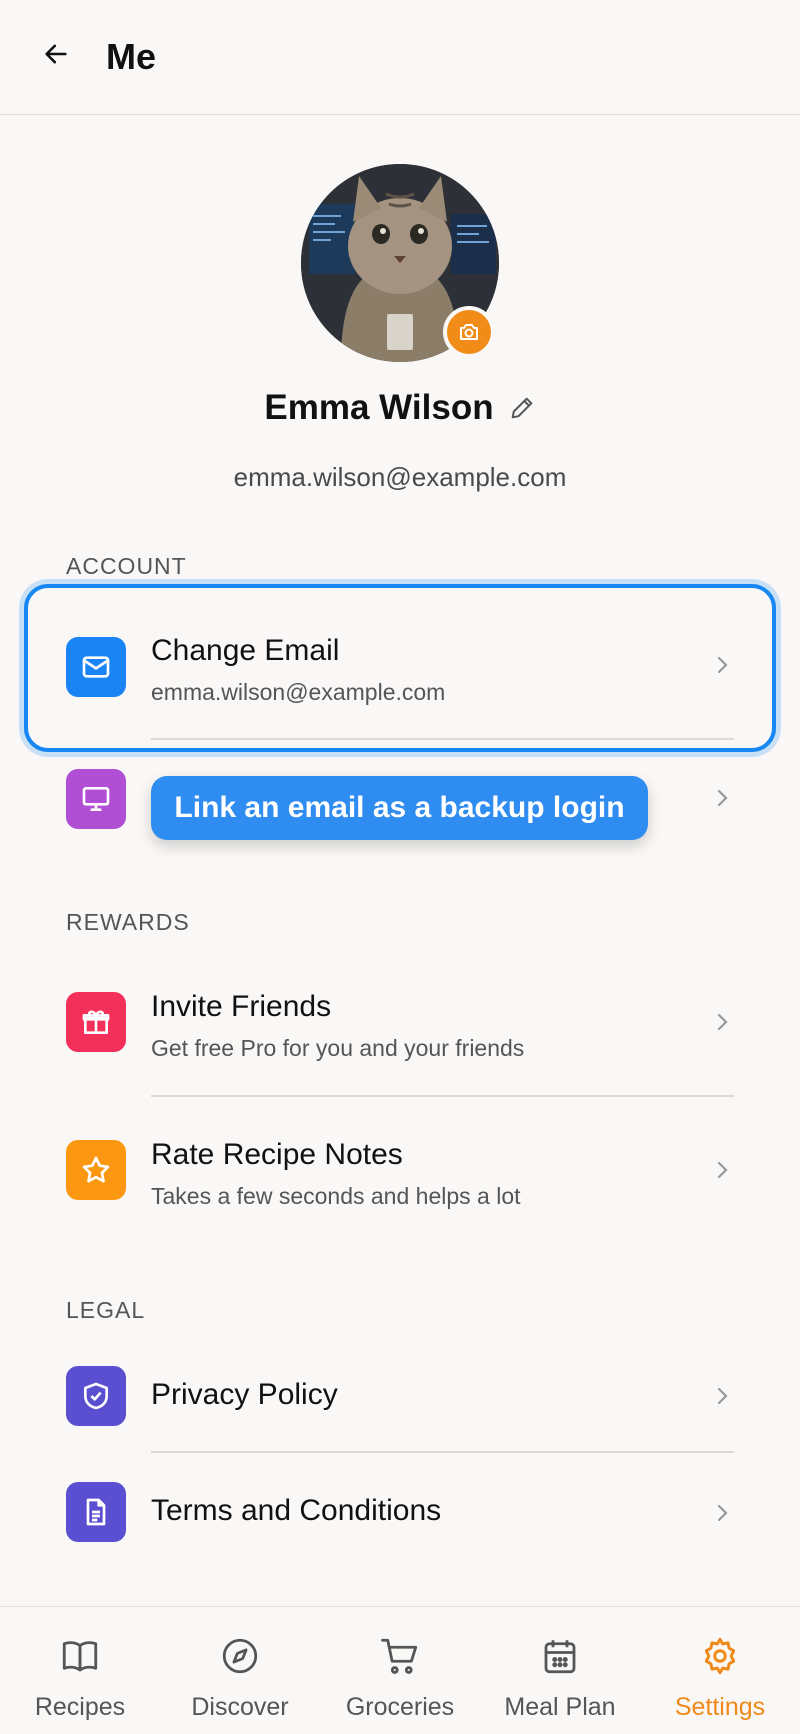  I want to click on change-photo-button, so click(469, 332).